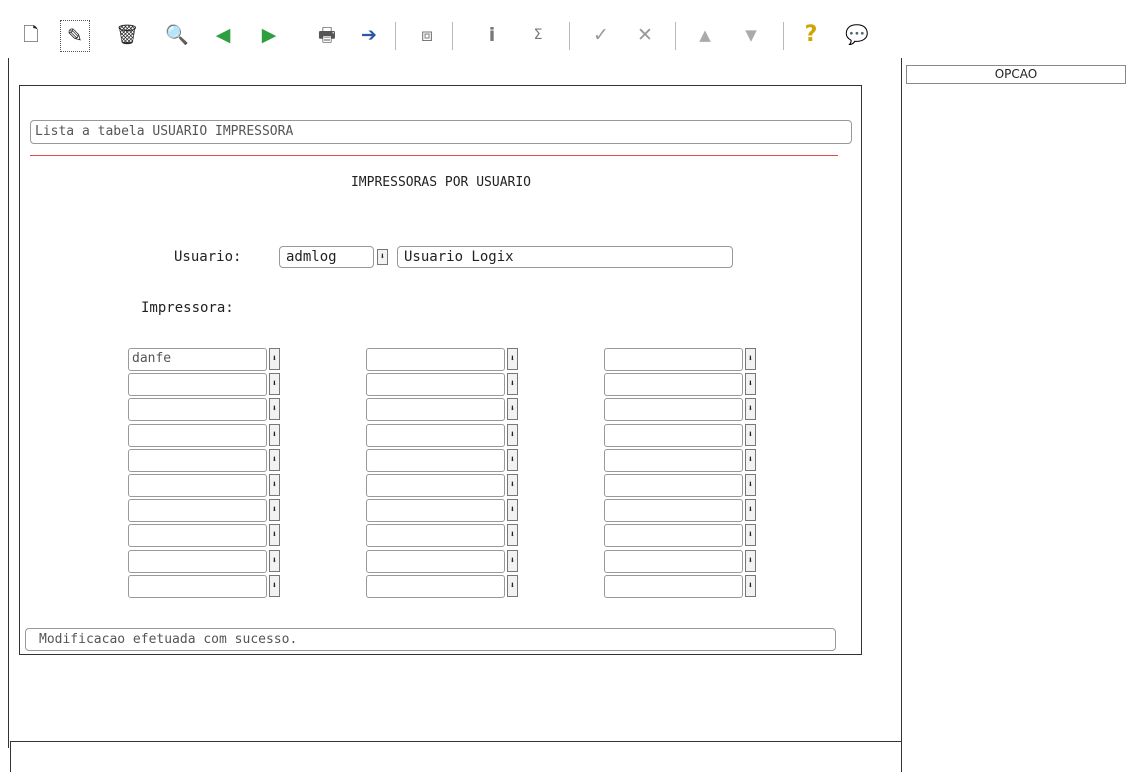 The height and width of the screenshot is (772, 1126). I want to click on divider-line, so click(434, 155).